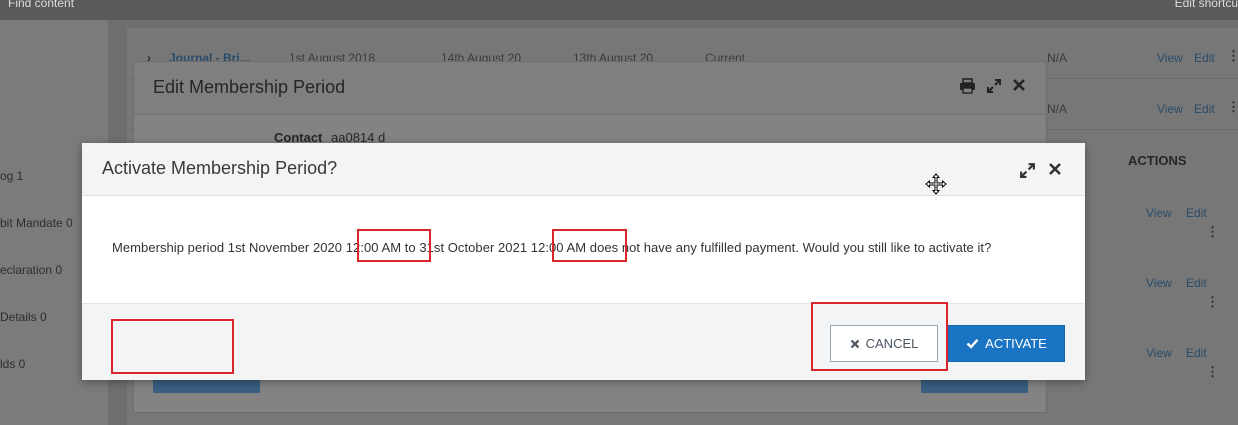  I want to click on left-nav-item: bit Mandate 0, so click(36, 223).